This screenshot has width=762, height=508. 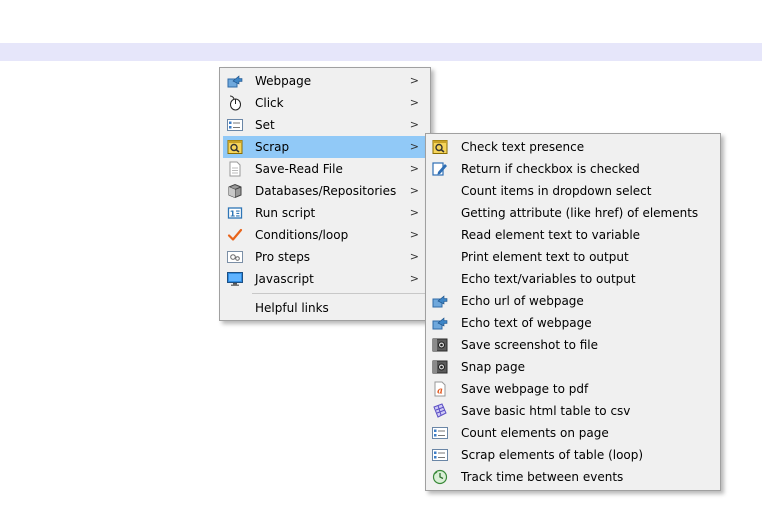 What do you see at coordinates (235, 103) in the screenshot?
I see `mouse-icon` at bounding box center [235, 103].